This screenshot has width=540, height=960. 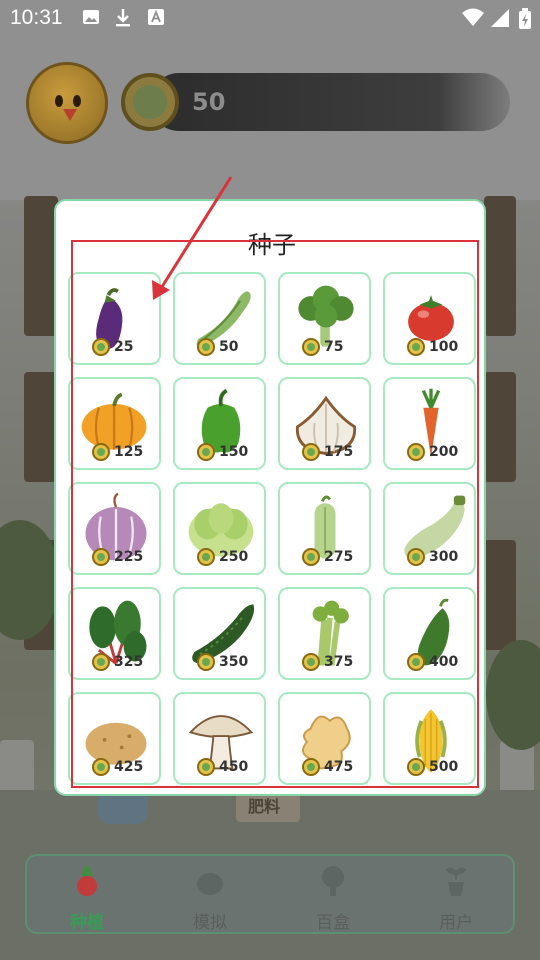 What do you see at coordinates (117, 767) in the screenshot?
I see `seed-price-row: 425` at bounding box center [117, 767].